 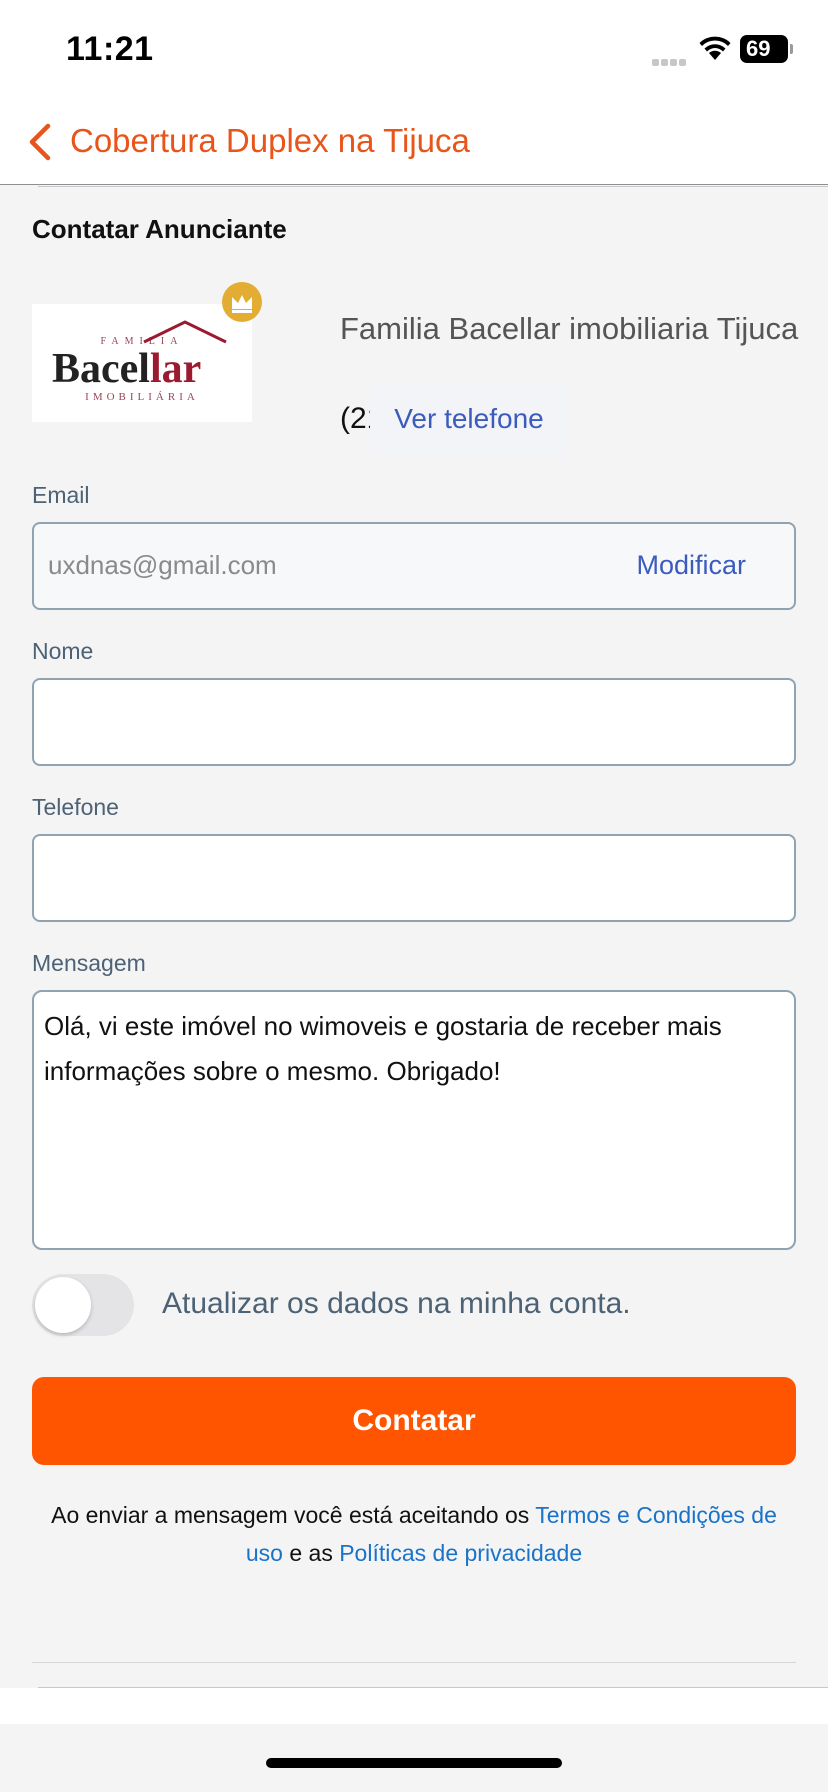 I want to click on phone-field, so click(x=414, y=878).